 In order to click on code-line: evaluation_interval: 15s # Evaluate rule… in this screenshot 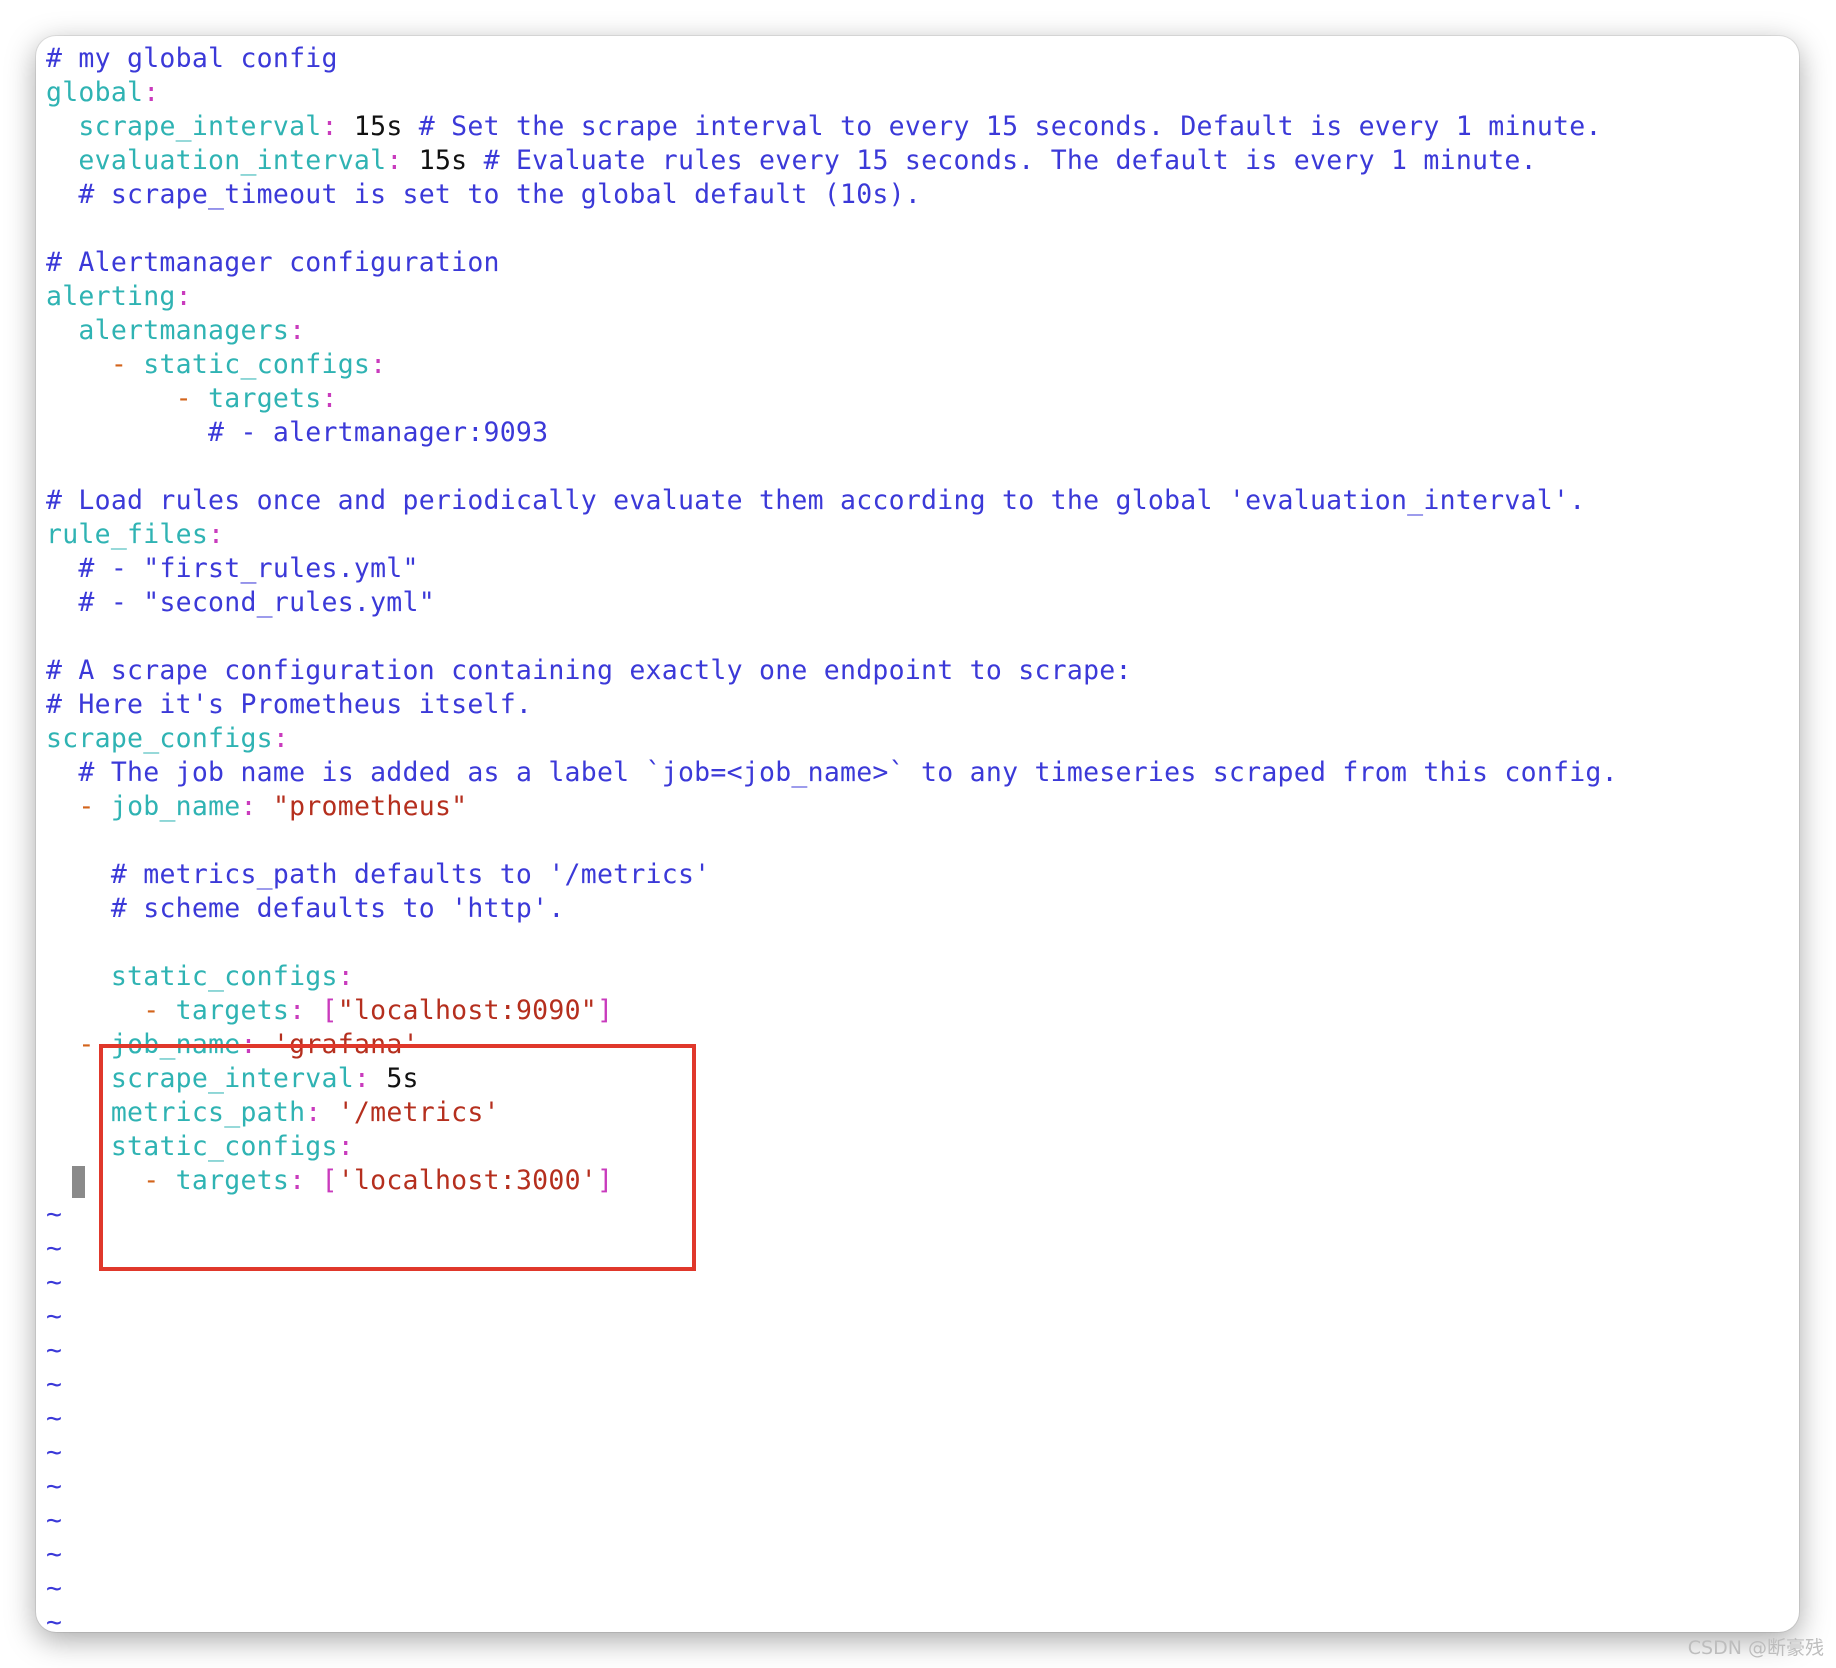, I will do `click(922, 161)`.